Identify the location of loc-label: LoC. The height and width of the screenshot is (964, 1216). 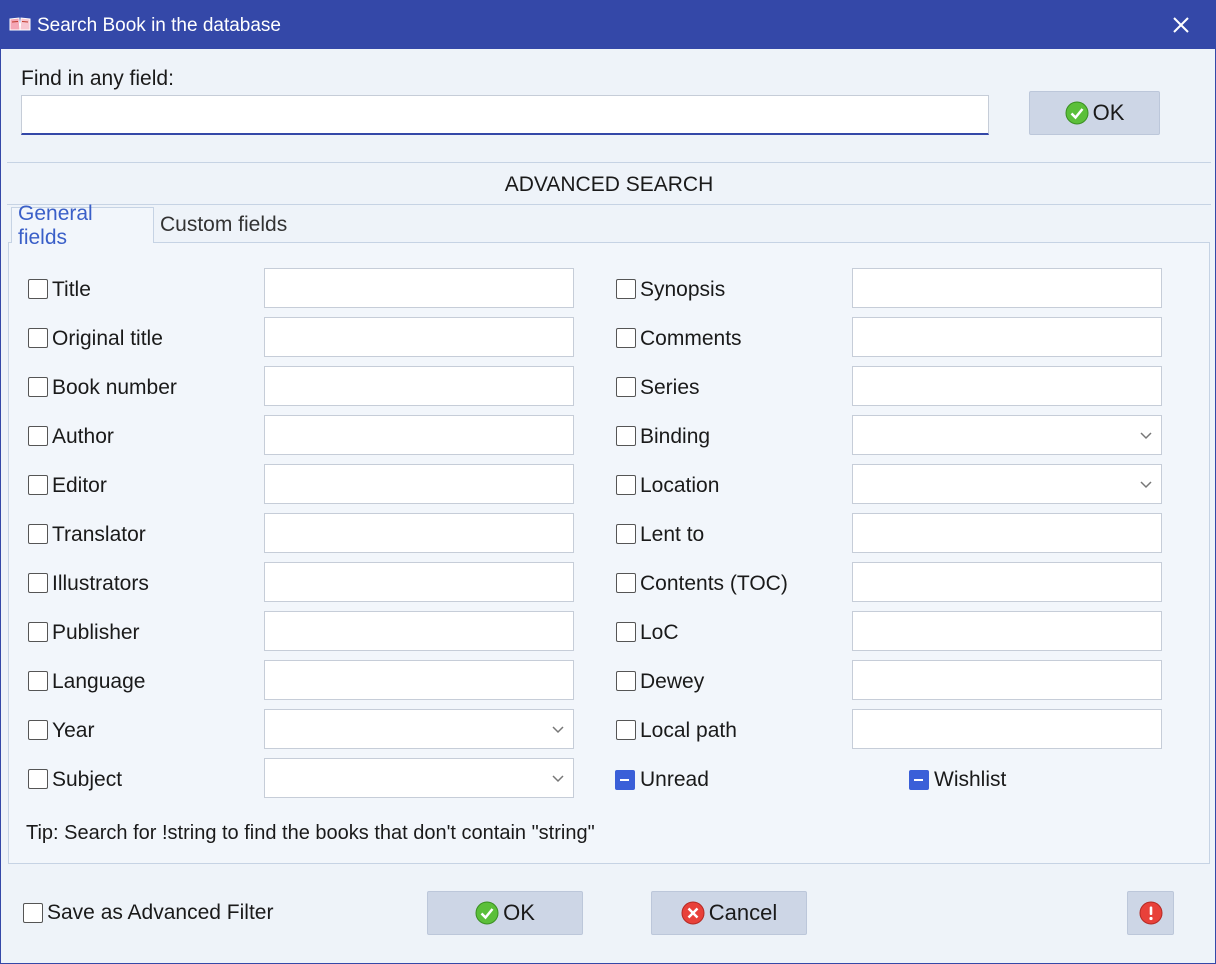
(659, 632).